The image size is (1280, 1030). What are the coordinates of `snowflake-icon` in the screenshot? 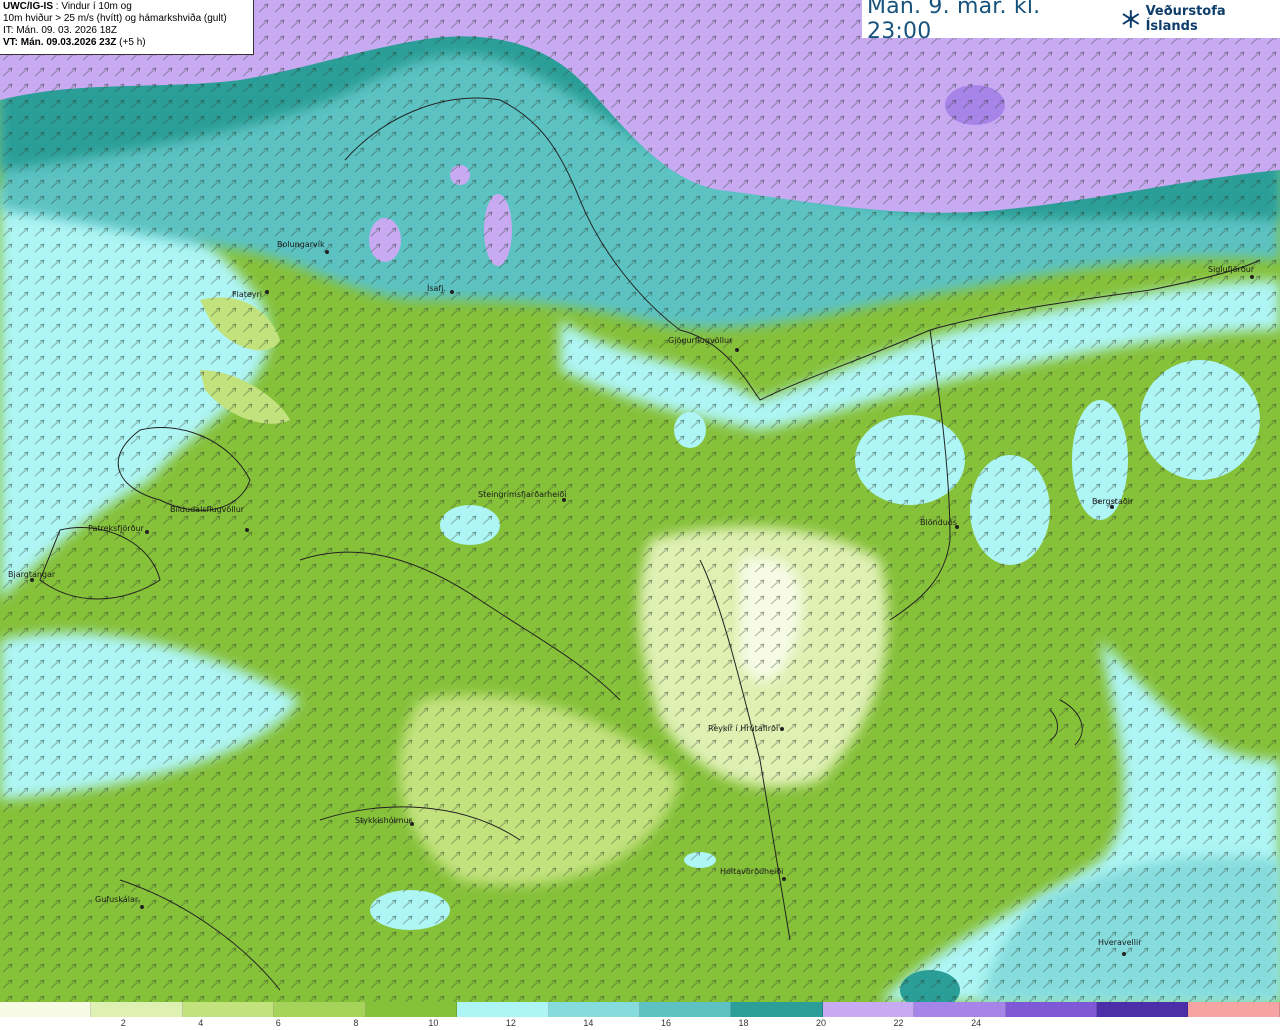 It's located at (1131, 19).